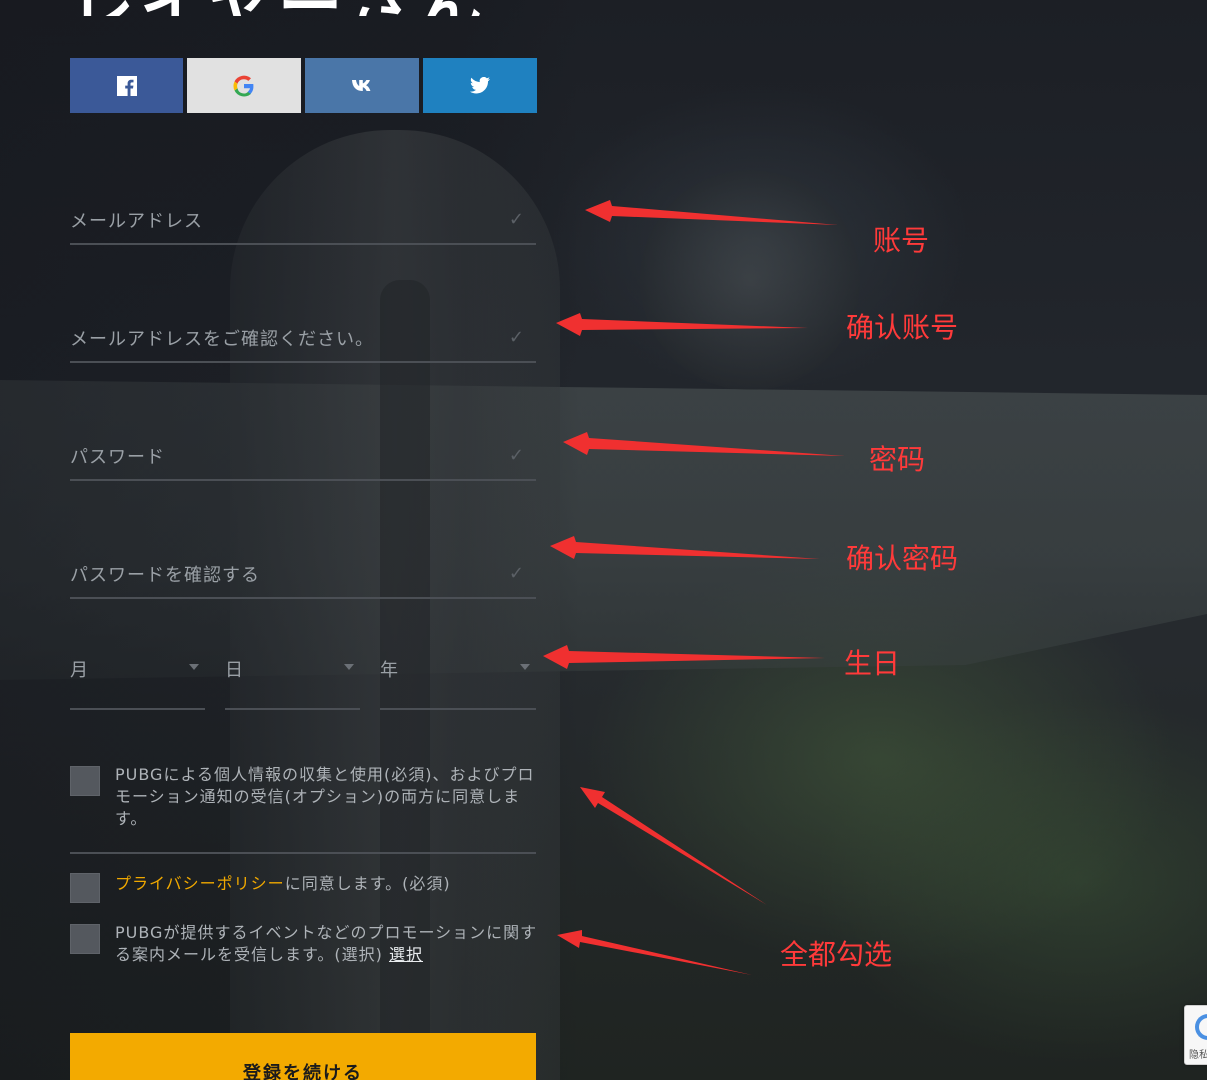 The width and height of the screenshot is (1207, 1080). What do you see at coordinates (389, 670) in the screenshot?
I see `birth-year-label: 年` at bounding box center [389, 670].